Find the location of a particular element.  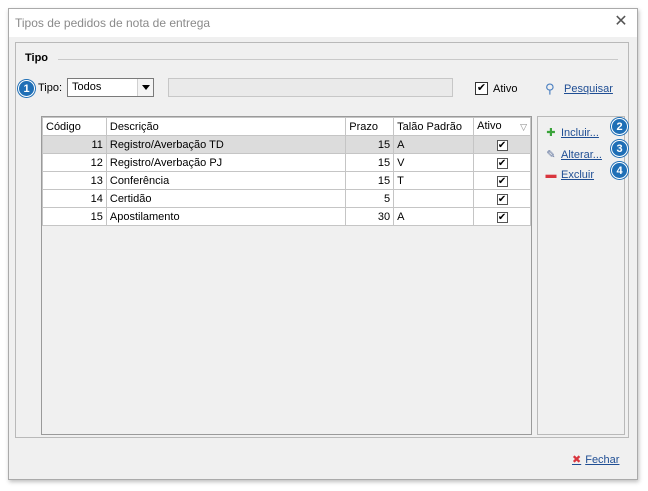

col-header-descricao: Descrição is located at coordinates (226, 126).